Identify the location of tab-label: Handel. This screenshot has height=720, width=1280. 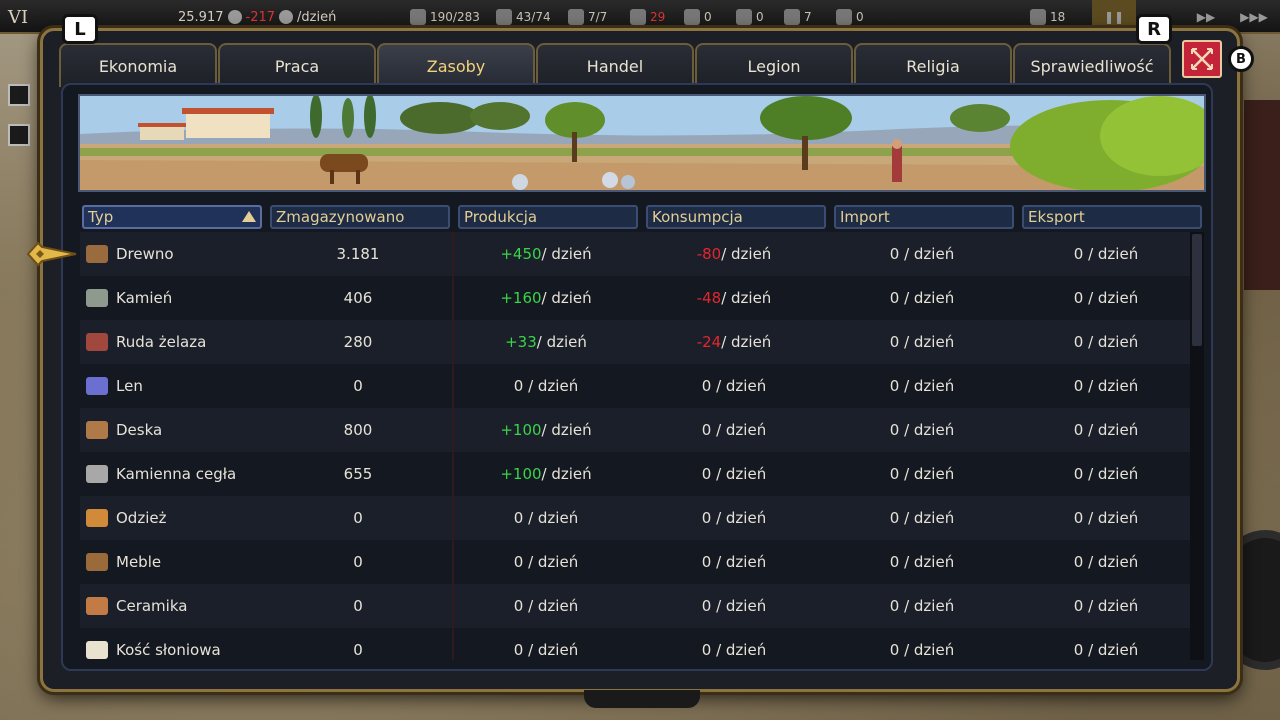
(615, 66).